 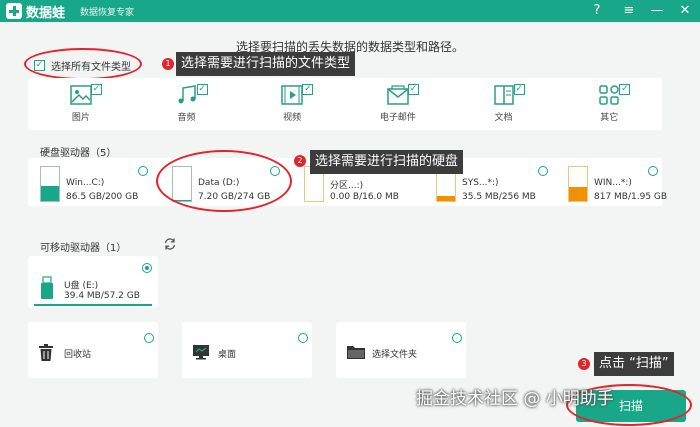 I want to click on drive-item: Win...C:) 86.5 GB/200 GB, so click(x=92, y=184).